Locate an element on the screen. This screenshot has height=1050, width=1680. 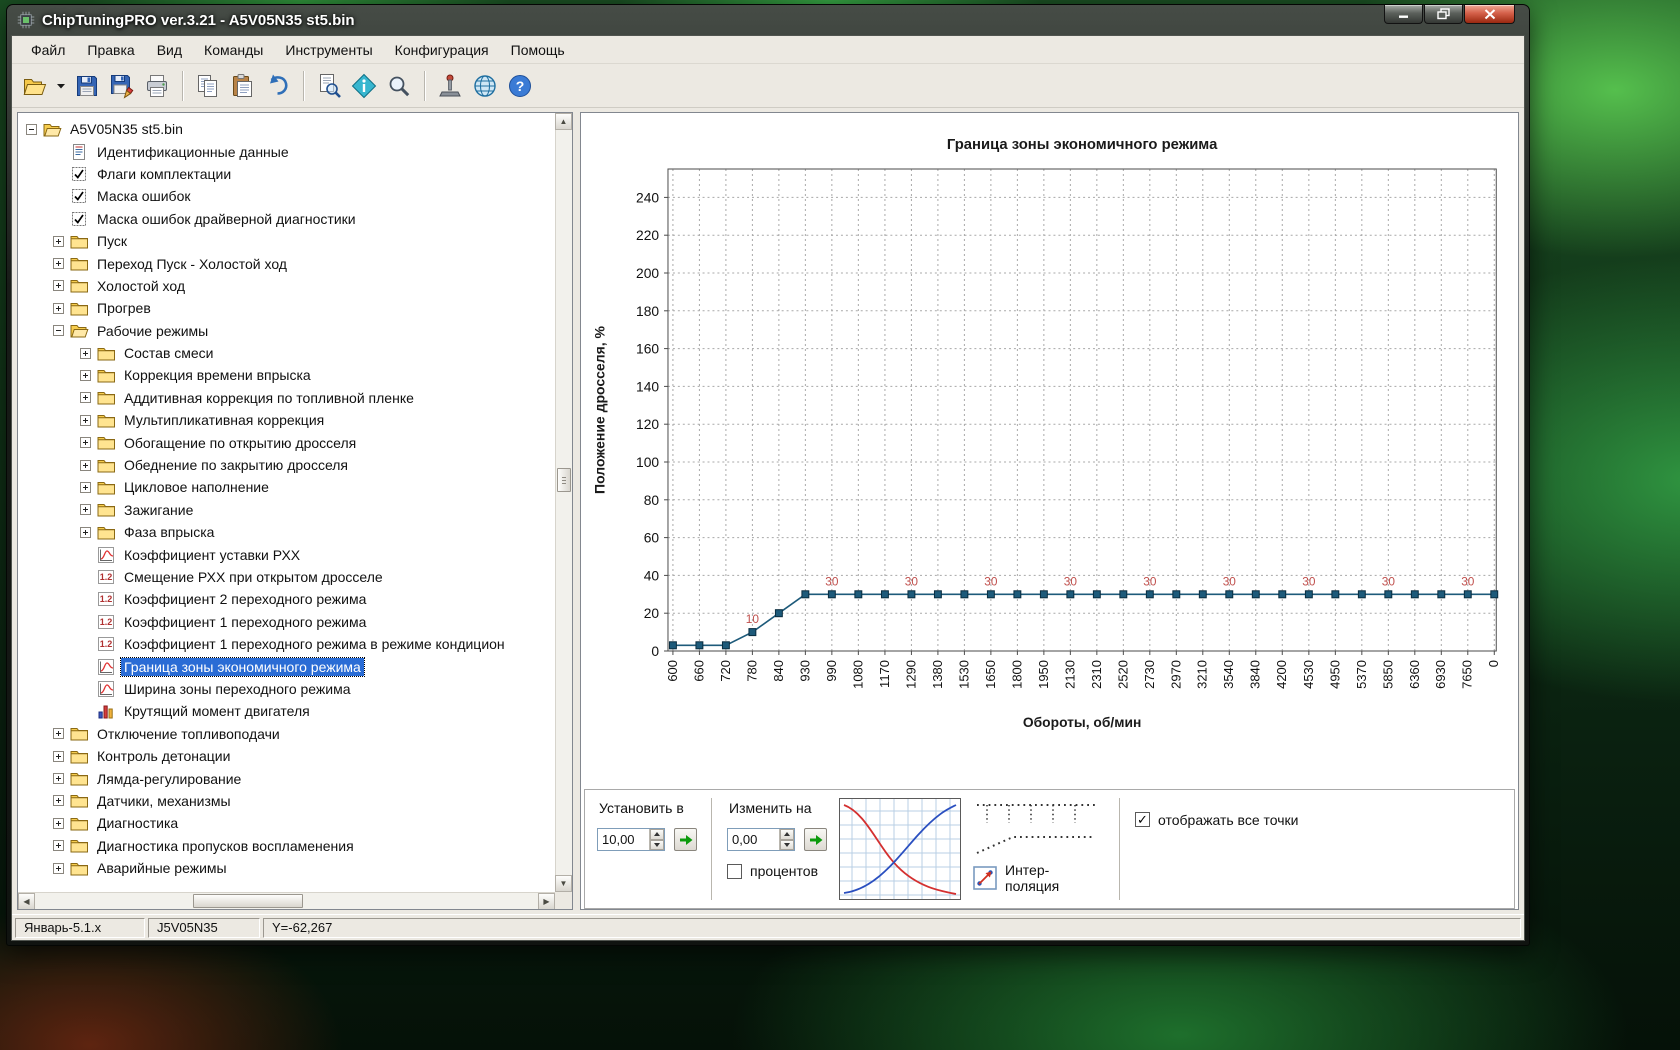
tree-item-label: Коэффициент 1 переходного режима is located at coordinates (245, 622).